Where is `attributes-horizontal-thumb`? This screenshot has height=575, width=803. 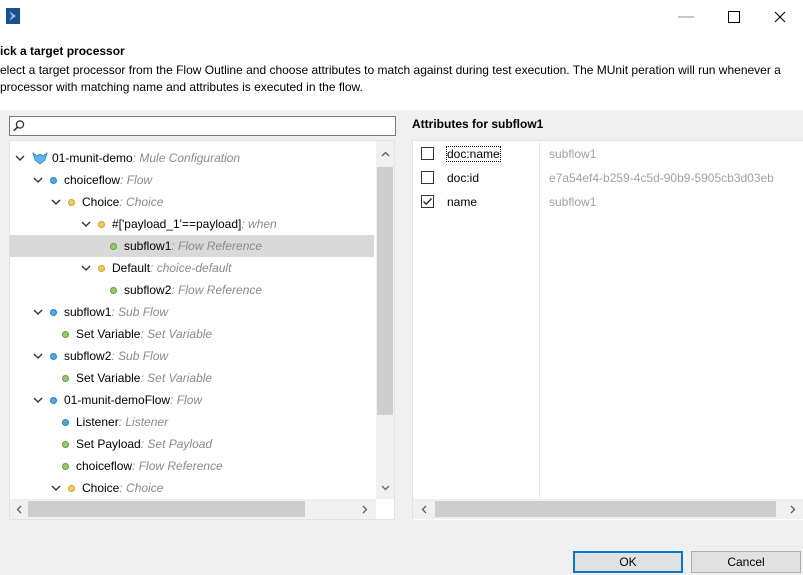
attributes-horizontal-thumb is located at coordinates (605, 509).